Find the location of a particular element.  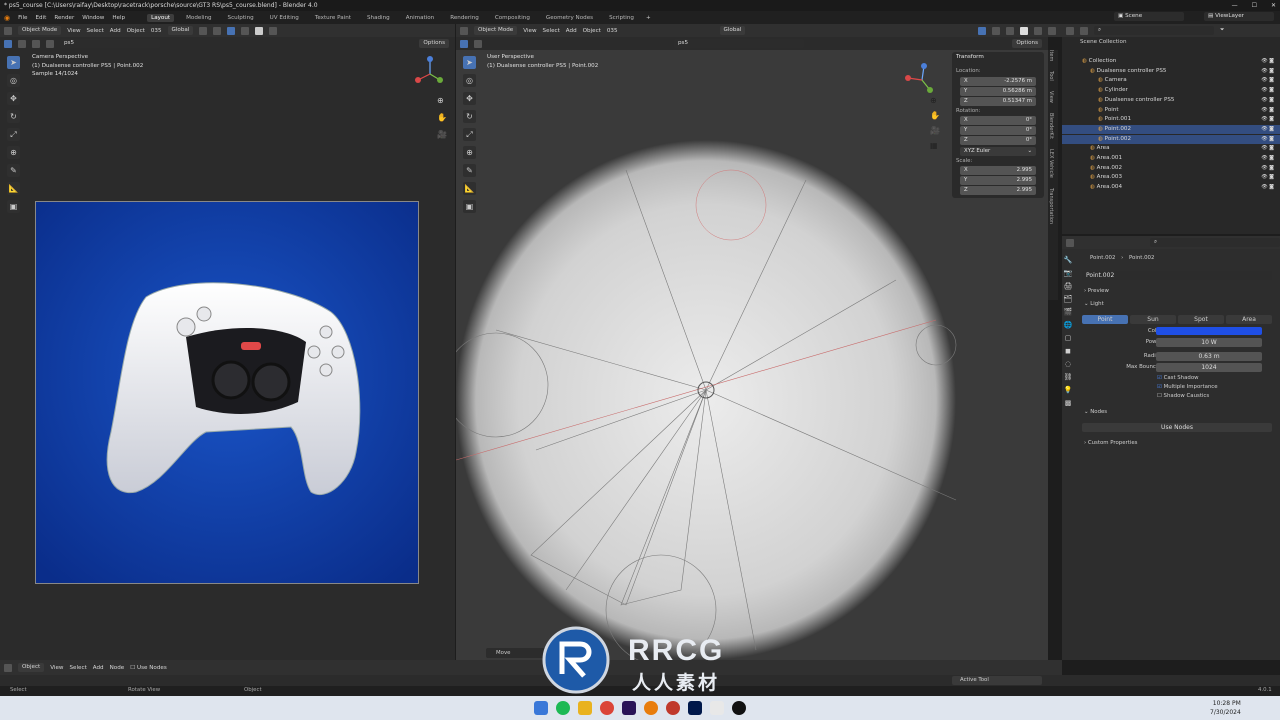

object-tab-icon: ◼ is located at coordinates (1068, 351).